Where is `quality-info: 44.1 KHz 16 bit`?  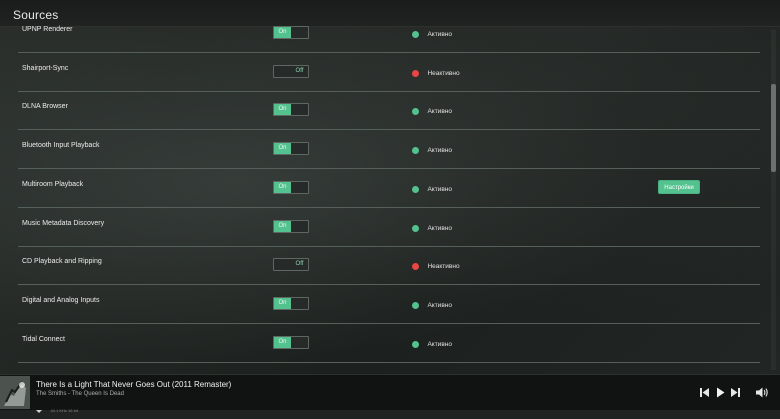 quality-info: 44.1 KHz 16 bit is located at coordinates (57, 407).